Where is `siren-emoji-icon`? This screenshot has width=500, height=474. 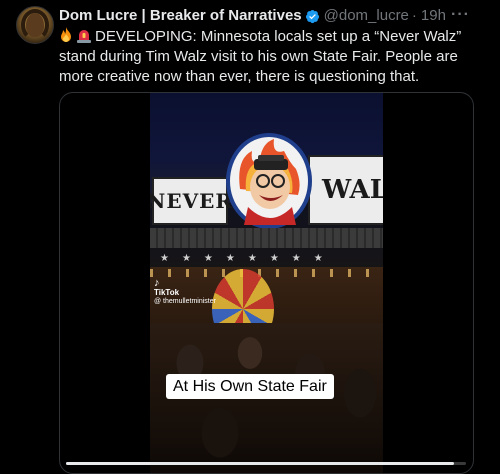 siren-emoji-icon is located at coordinates (84, 36).